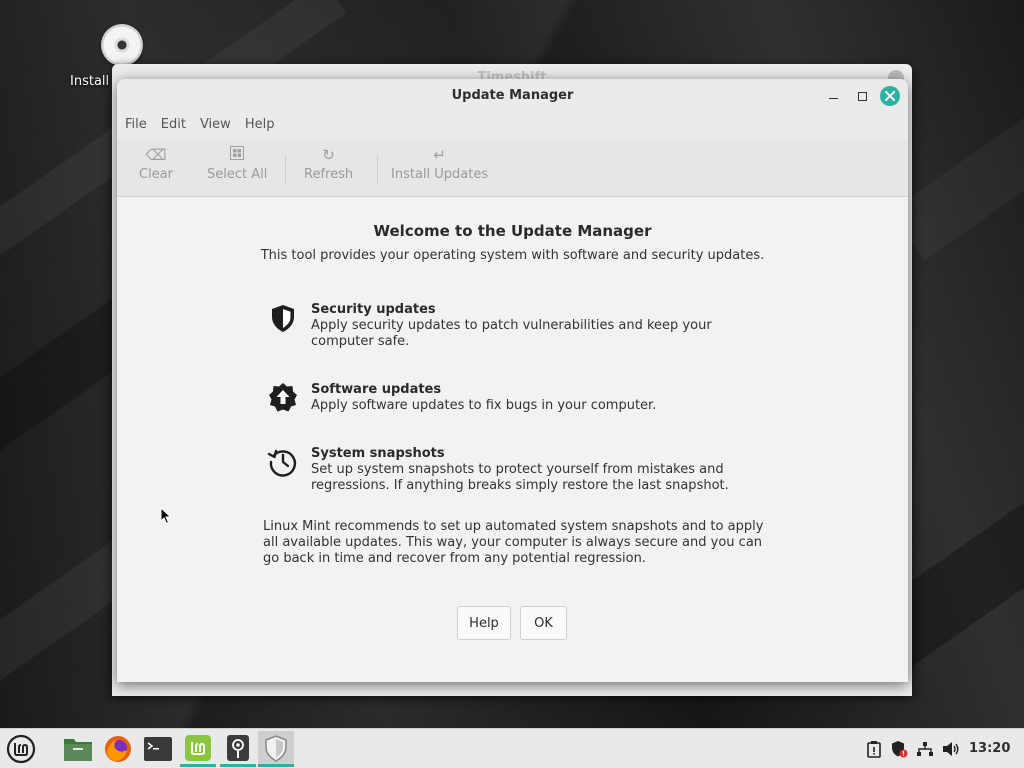 This screenshot has height=768, width=1024. What do you see at coordinates (378, 453) in the screenshot?
I see `feature-title: System snapshots` at bounding box center [378, 453].